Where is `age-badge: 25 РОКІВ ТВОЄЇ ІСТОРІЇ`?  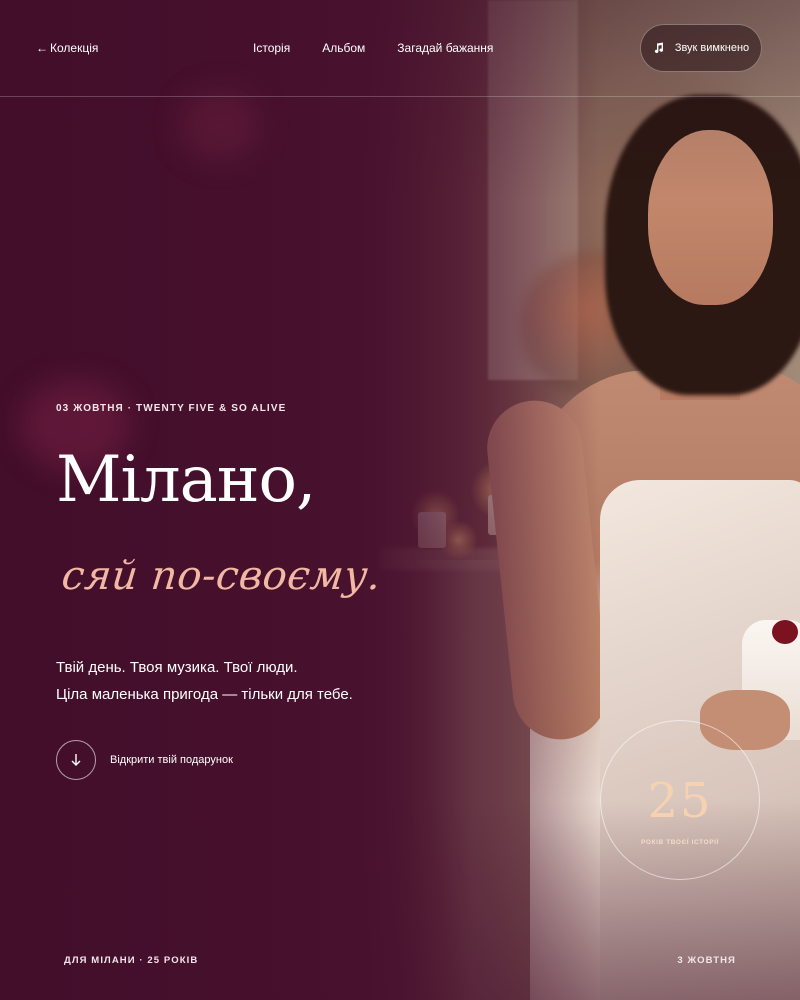 age-badge: 25 РОКІВ ТВОЄЇ ІСТОРІЇ is located at coordinates (680, 800).